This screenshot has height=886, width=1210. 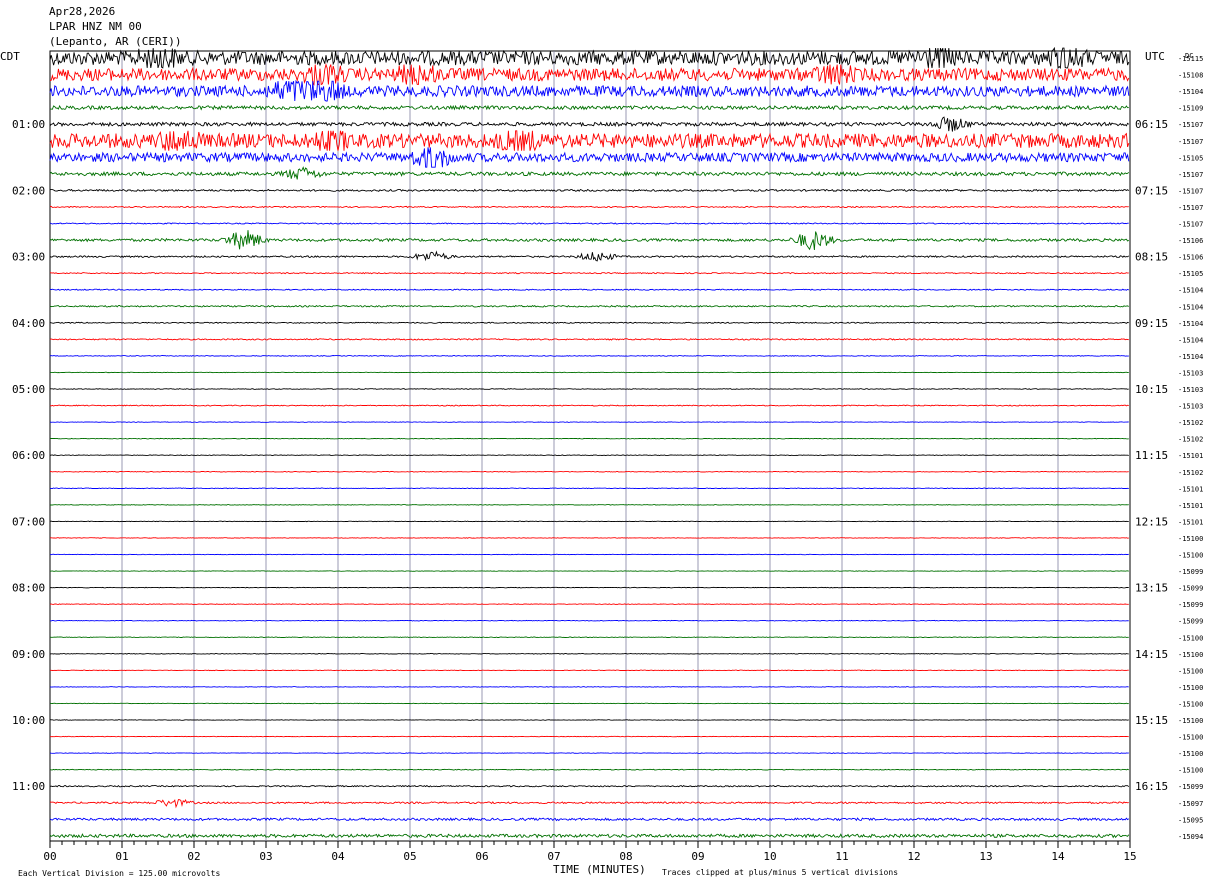 I want to click on utc-hour-label: 13:15, so click(x=1151, y=588).